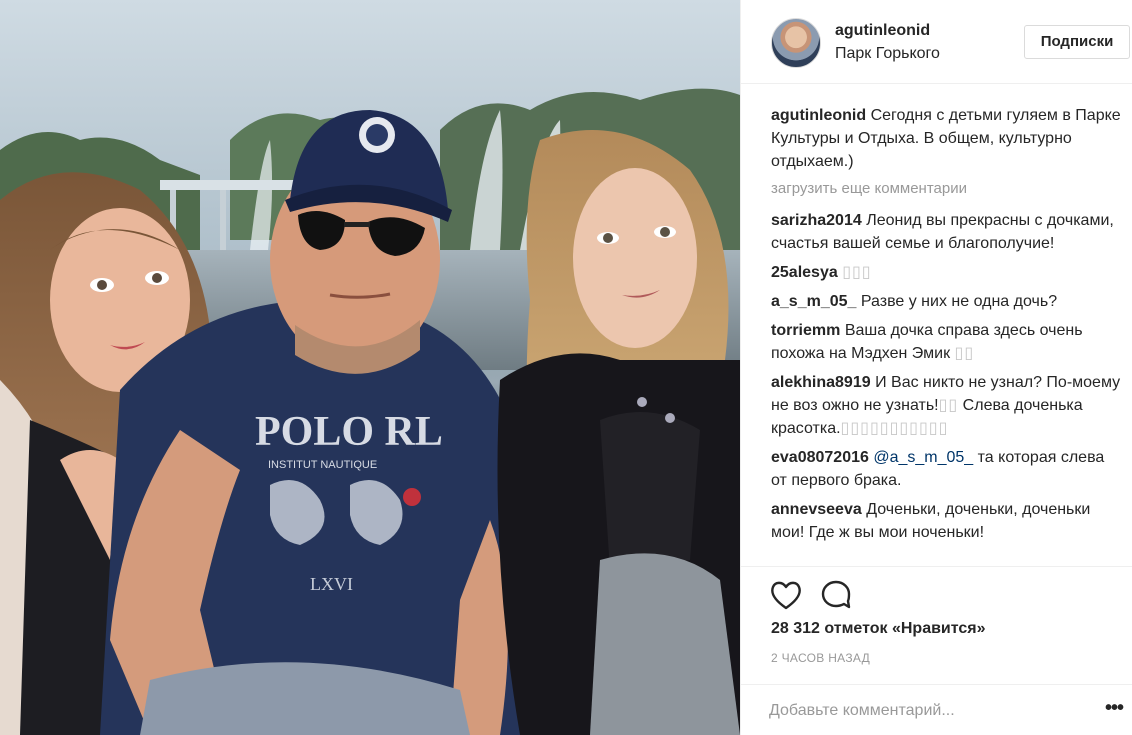  What do you see at coordinates (816, 509) in the screenshot?
I see `comment-username-link: annevseeva` at bounding box center [816, 509].